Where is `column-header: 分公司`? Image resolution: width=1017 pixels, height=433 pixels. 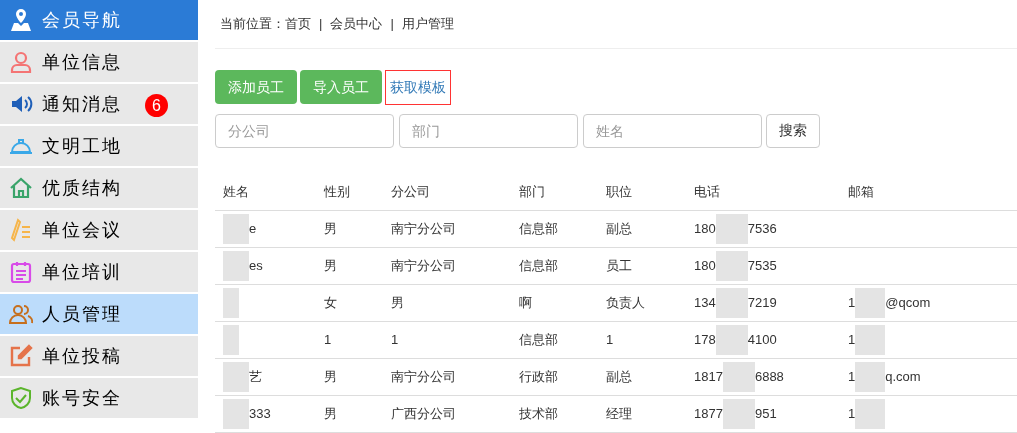
column-header: 分公司 is located at coordinates (410, 191).